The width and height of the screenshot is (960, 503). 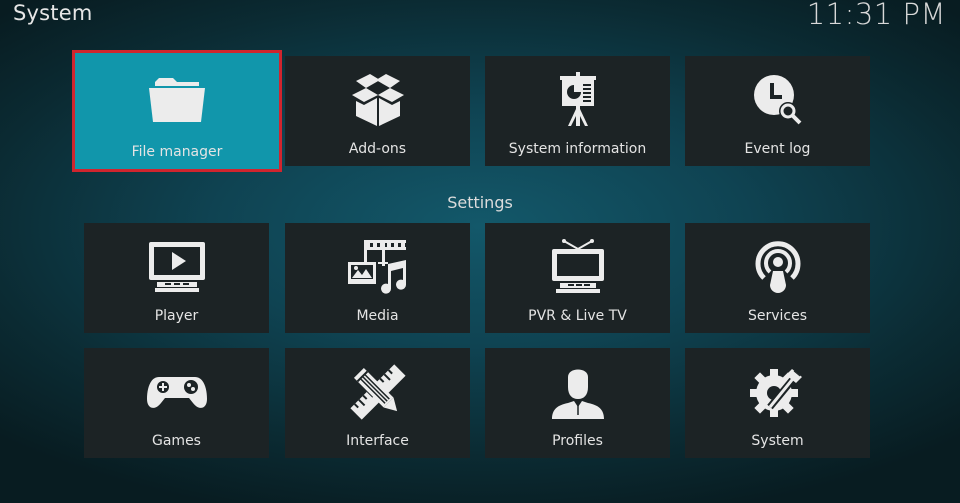 What do you see at coordinates (377, 441) in the screenshot?
I see `tile-label: Interface` at bounding box center [377, 441].